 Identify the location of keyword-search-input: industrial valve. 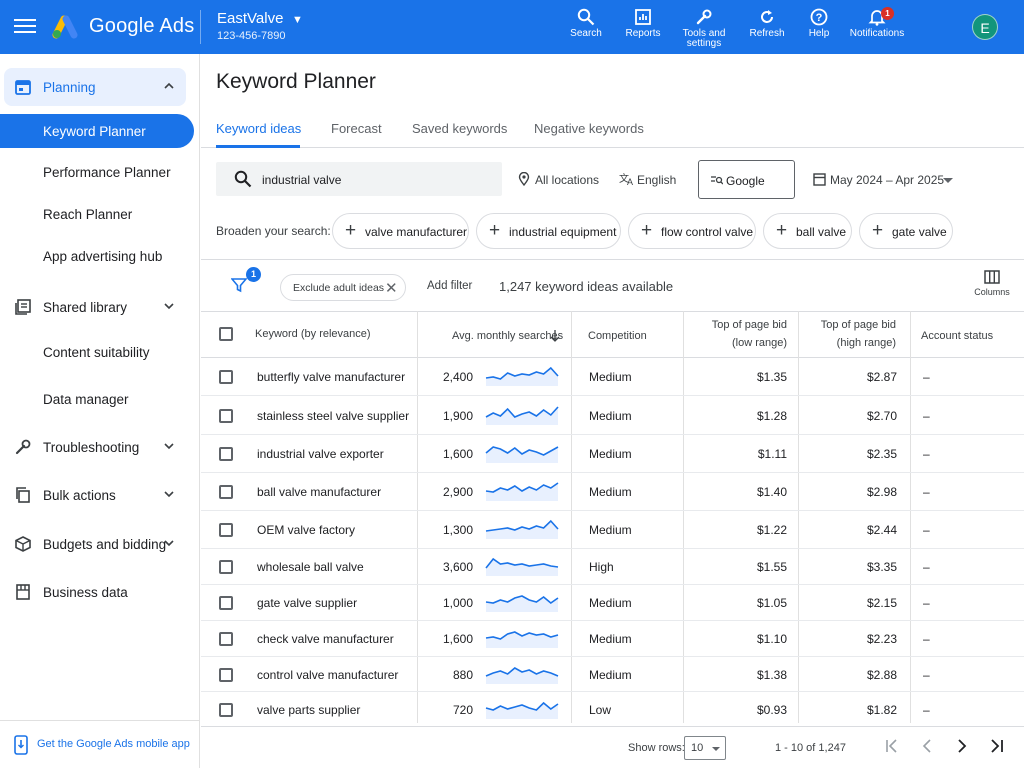
(359, 179).